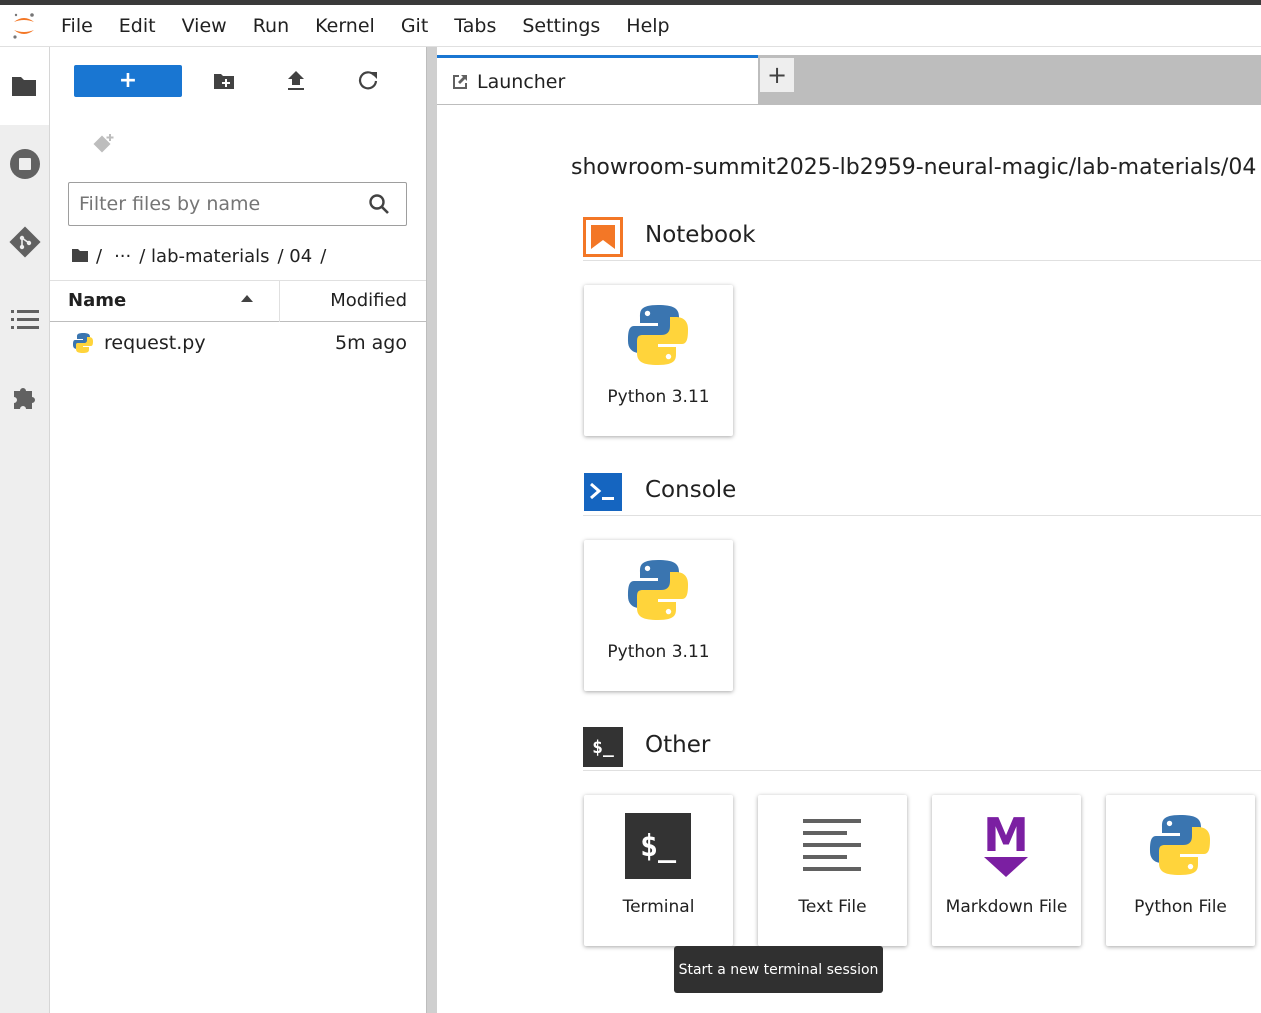  I want to click on terminal-tooltip: Start a new terminal session, so click(778, 969).